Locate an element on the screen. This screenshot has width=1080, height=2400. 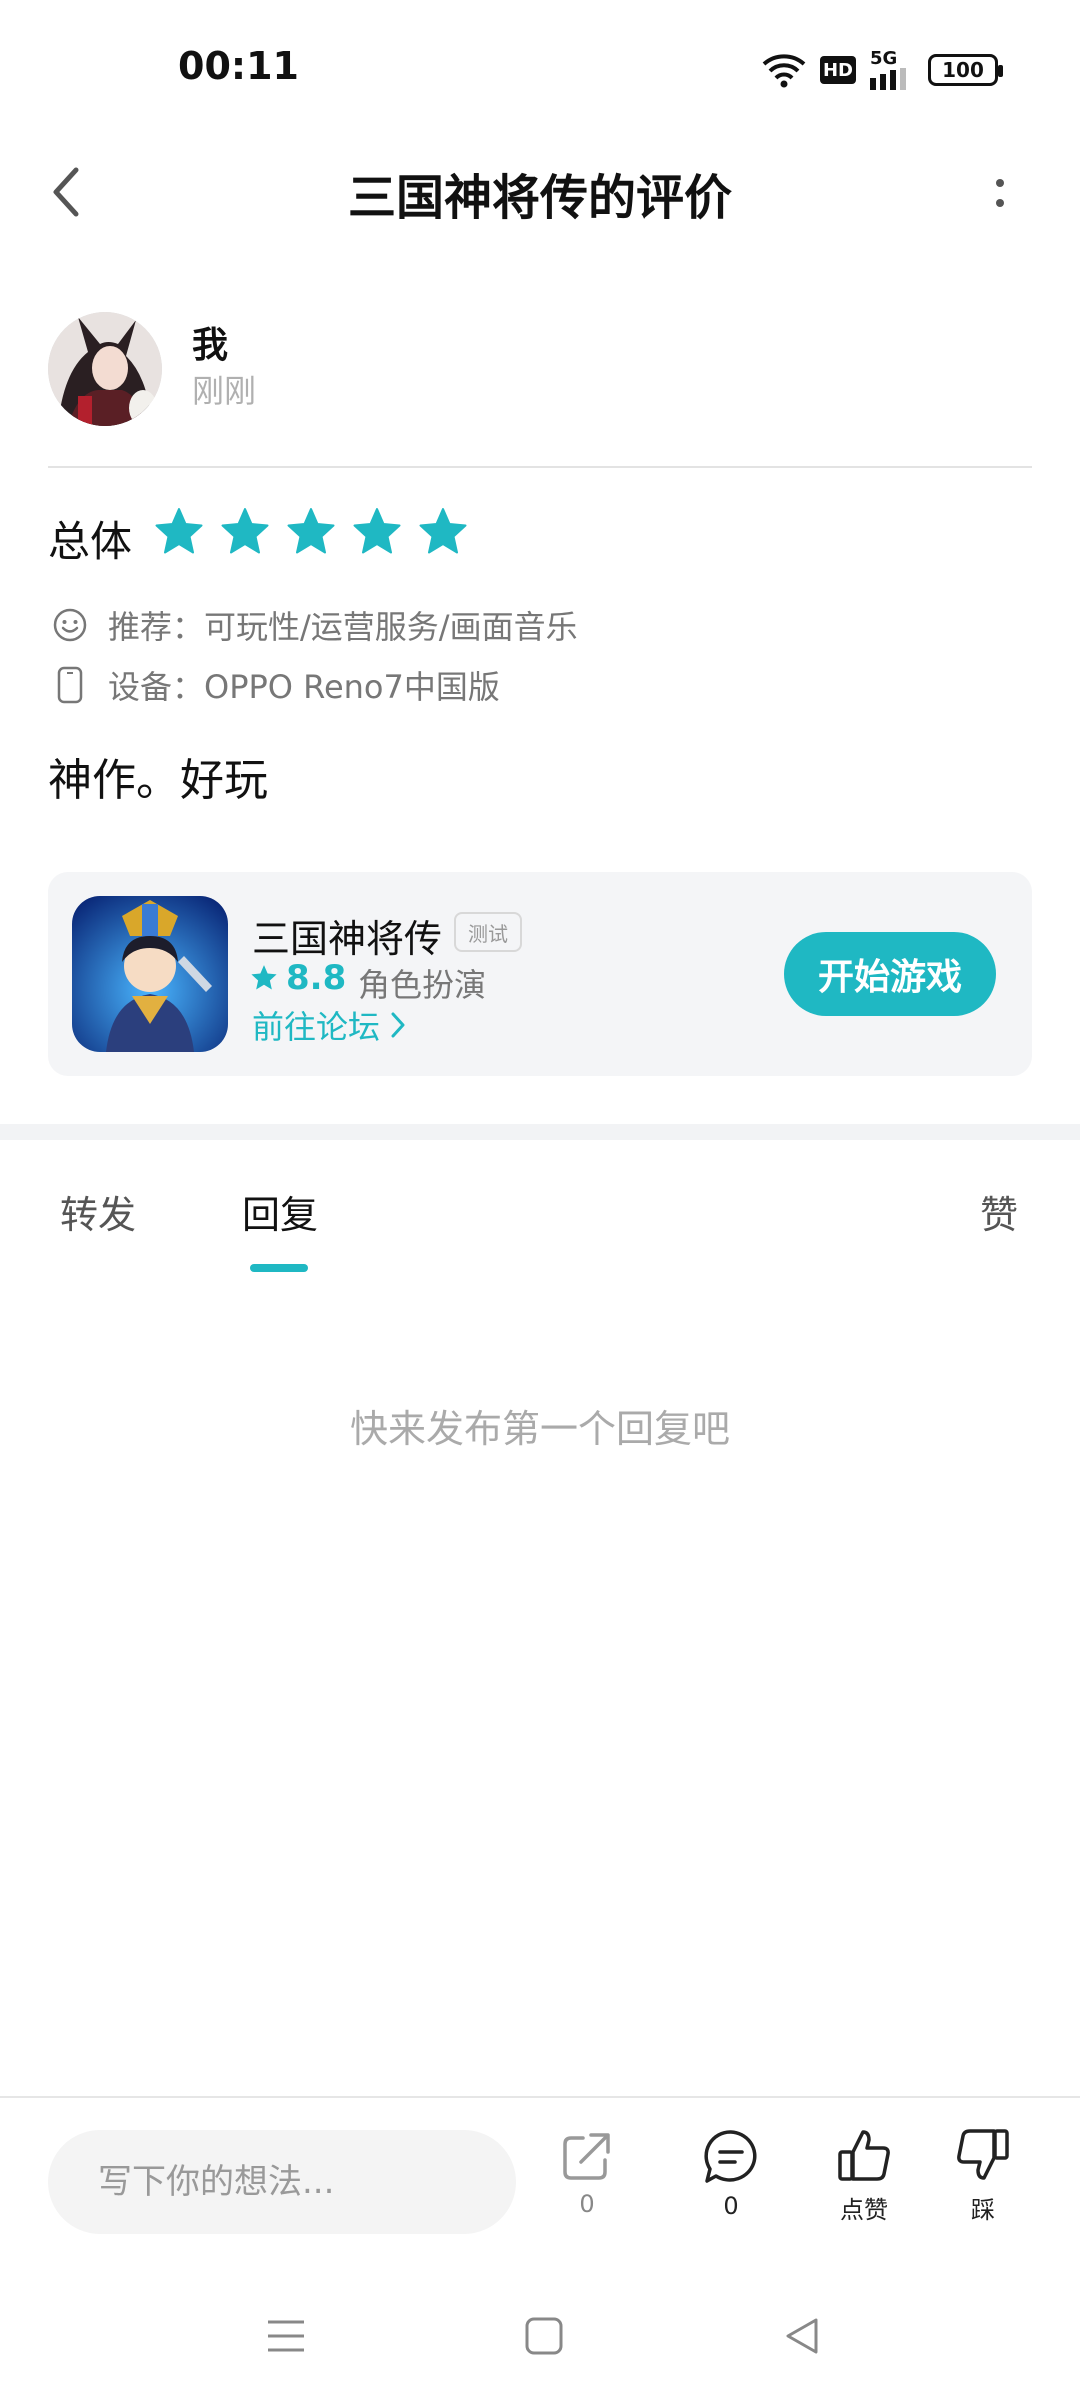
triangle-back-icon is located at coordinates (802, 2336).